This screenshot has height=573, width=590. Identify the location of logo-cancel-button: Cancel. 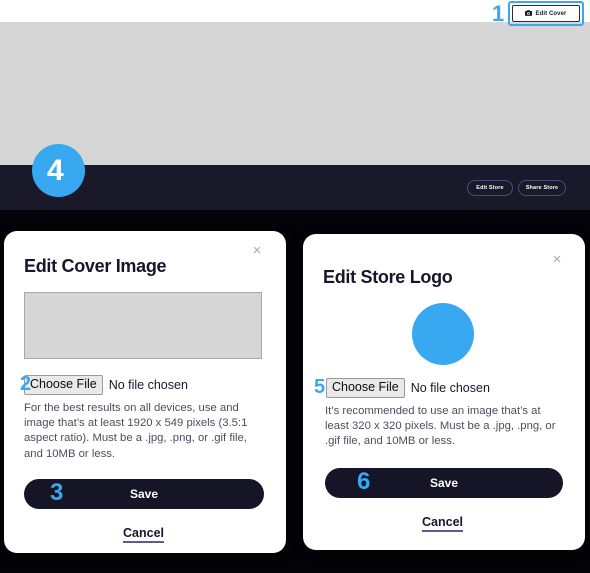
(442, 523).